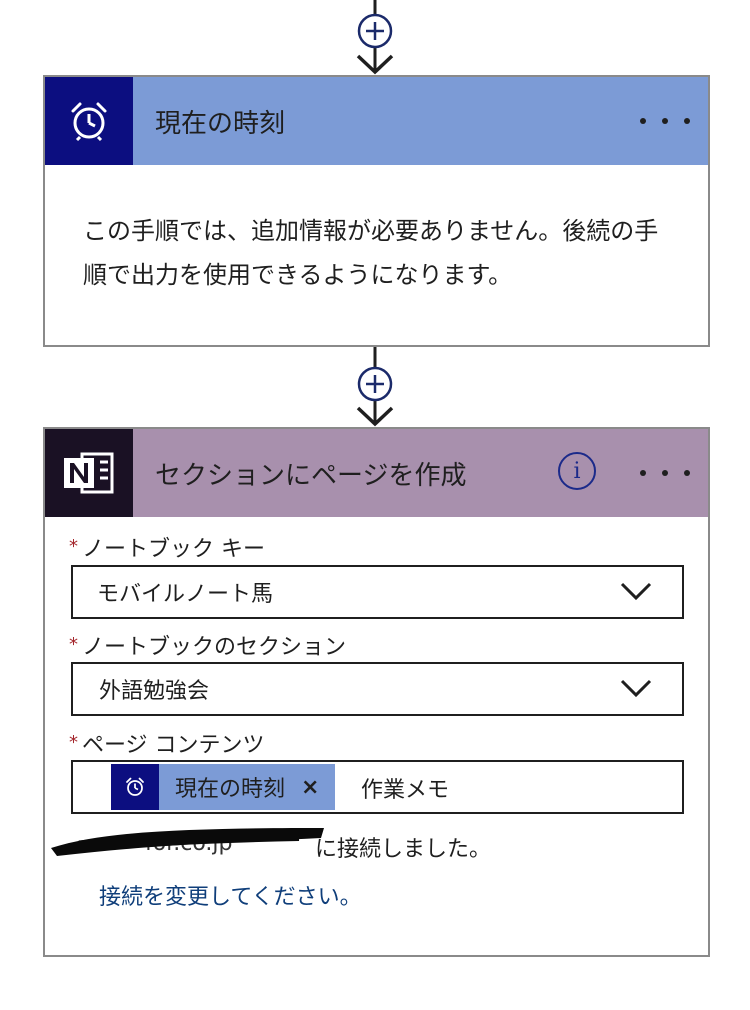 The width and height of the screenshot is (750, 1010). I want to click on token-icon-box, so click(135, 787).